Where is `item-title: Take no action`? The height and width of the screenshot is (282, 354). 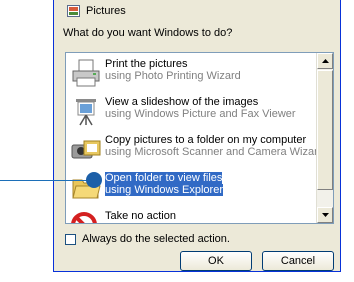 item-title: Take no action is located at coordinates (140, 216).